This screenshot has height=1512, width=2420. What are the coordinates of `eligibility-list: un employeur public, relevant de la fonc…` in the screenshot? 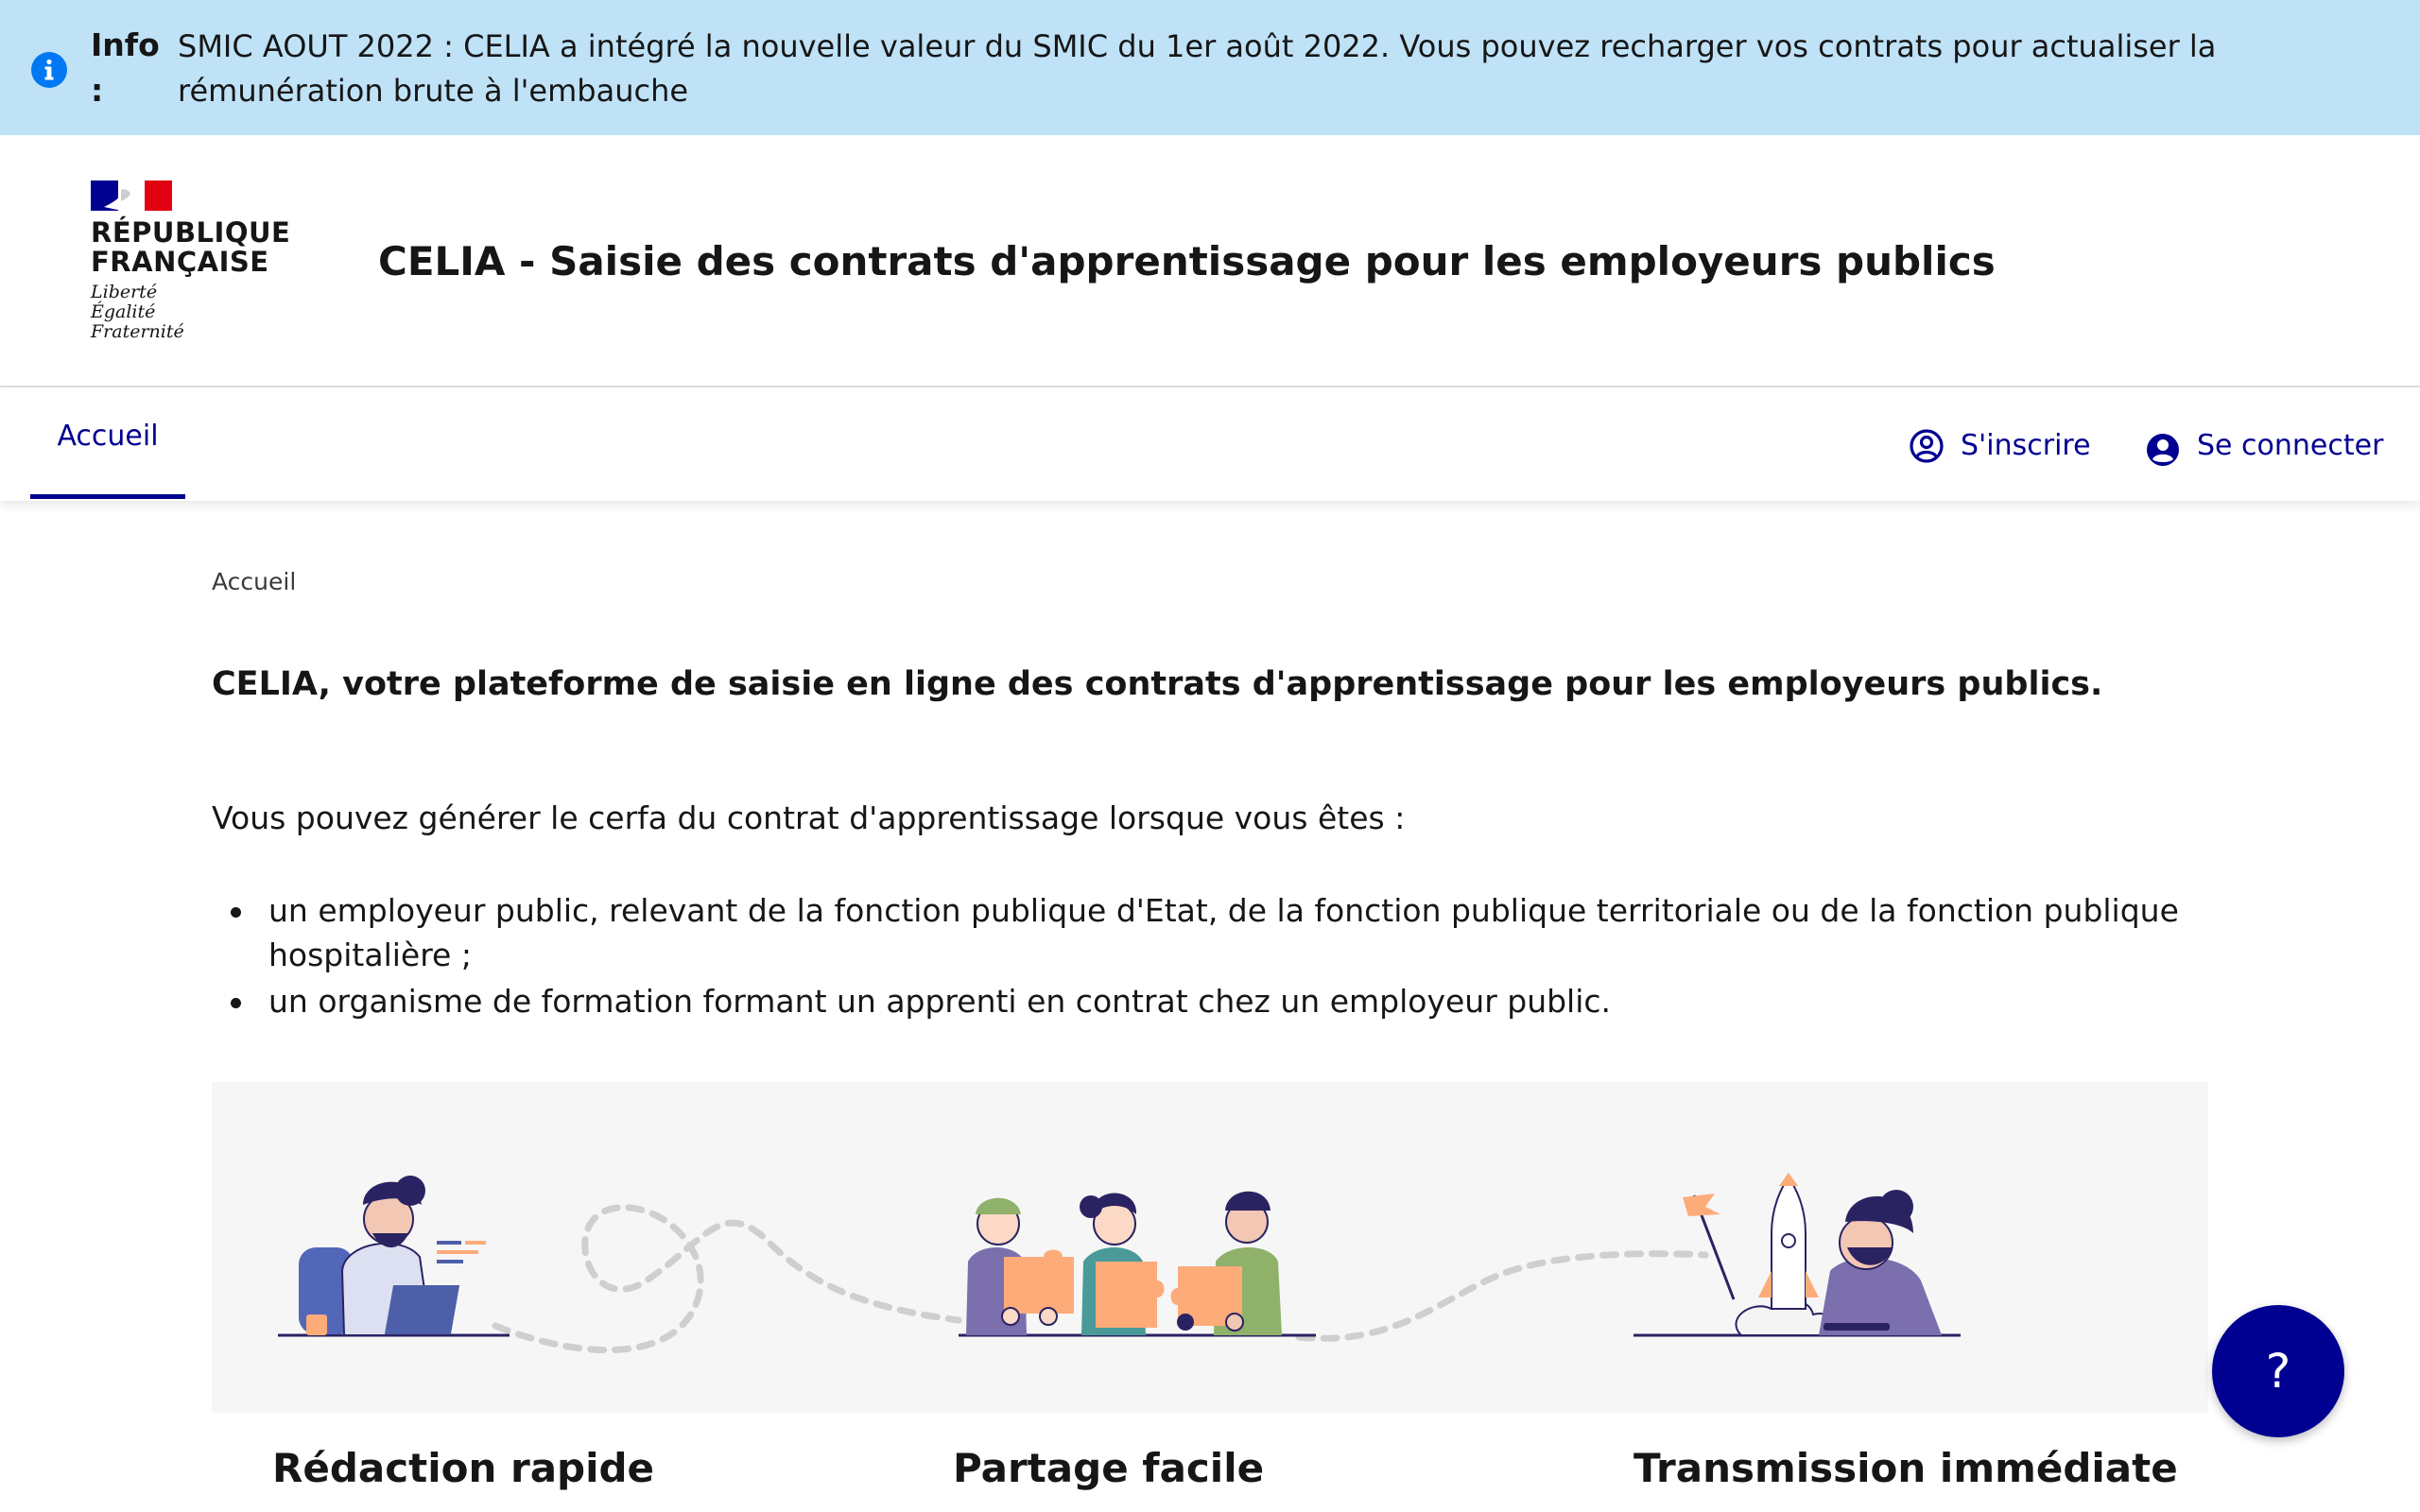 It's located at (1204, 956).